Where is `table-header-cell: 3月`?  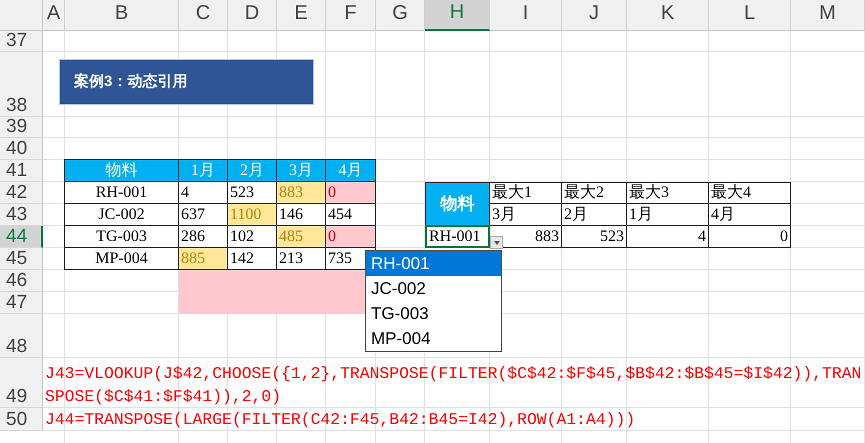 table-header-cell: 3月 is located at coordinates (301, 170).